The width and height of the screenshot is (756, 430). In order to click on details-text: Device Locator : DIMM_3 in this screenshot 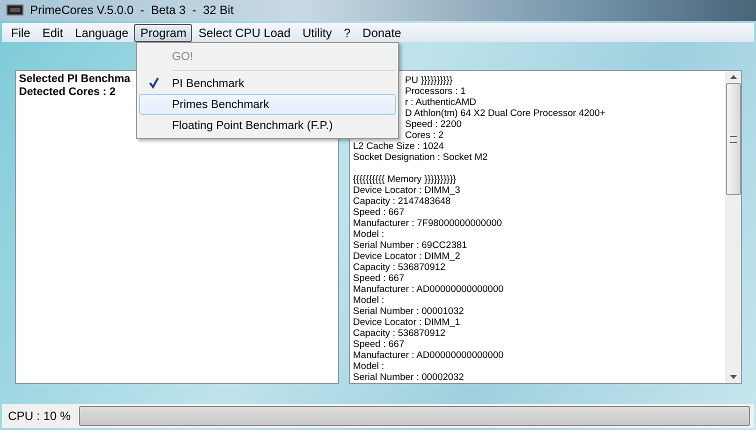, I will do `click(406, 190)`.